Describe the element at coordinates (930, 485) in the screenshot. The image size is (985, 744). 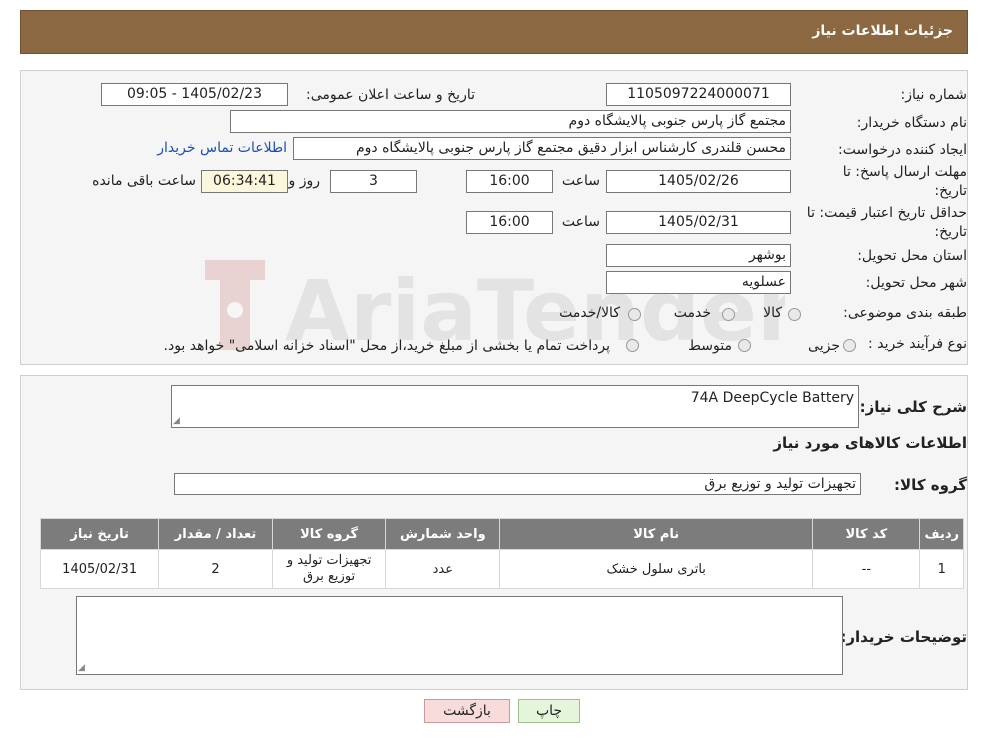
I see `group-label: گروه کالا:` at that location.